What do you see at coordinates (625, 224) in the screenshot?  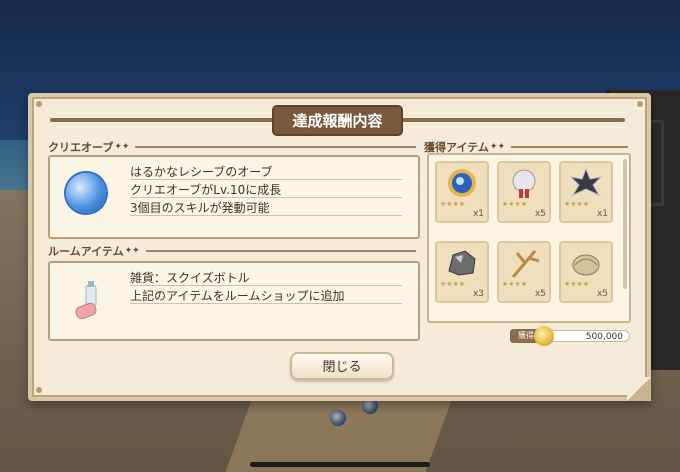 I see `items-scrollbar` at bounding box center [625, 224].